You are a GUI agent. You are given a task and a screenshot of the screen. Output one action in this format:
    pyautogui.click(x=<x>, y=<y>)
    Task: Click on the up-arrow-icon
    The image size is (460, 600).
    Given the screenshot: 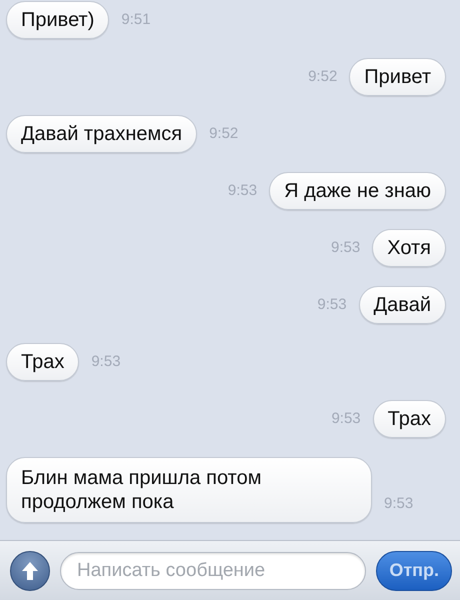 What is the action you would take?
    pyautogui.click(x=30, y=570)
    